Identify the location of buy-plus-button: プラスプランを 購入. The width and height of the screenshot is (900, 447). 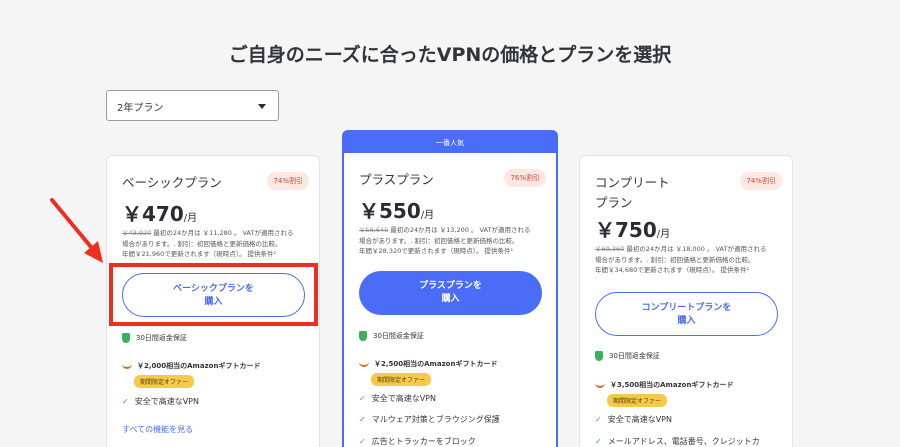
(450, 293).